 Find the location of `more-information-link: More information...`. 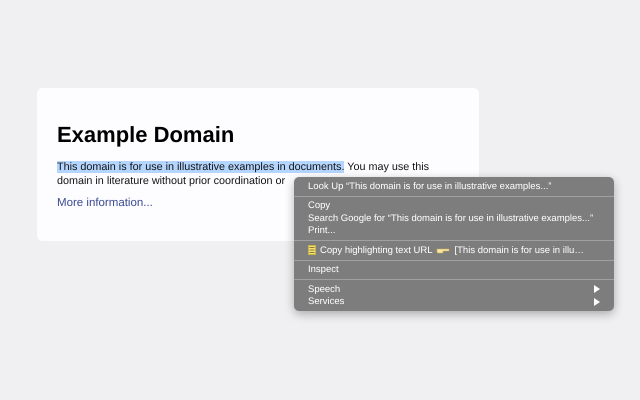

more-information-link: More information... is located at coordinates (105, 203).